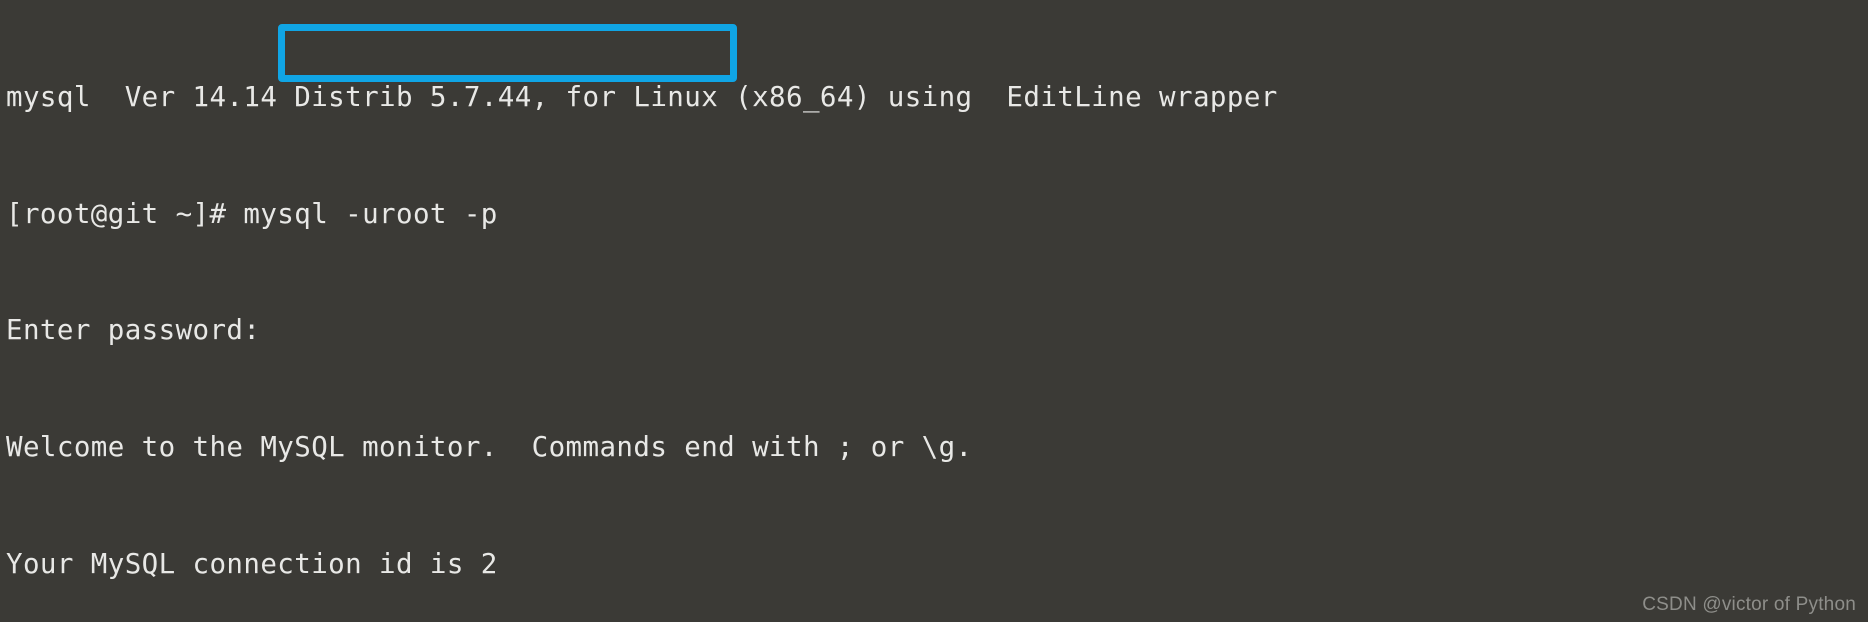 Image resolution: width=1868 pixels, height=622 pixels. What do you see at coordinates (252, 213) in the screenshot?
I see `terminal-line-command-prompt: [root@git ~]# mysql -uroot -p` at bounding box center [252, 213].